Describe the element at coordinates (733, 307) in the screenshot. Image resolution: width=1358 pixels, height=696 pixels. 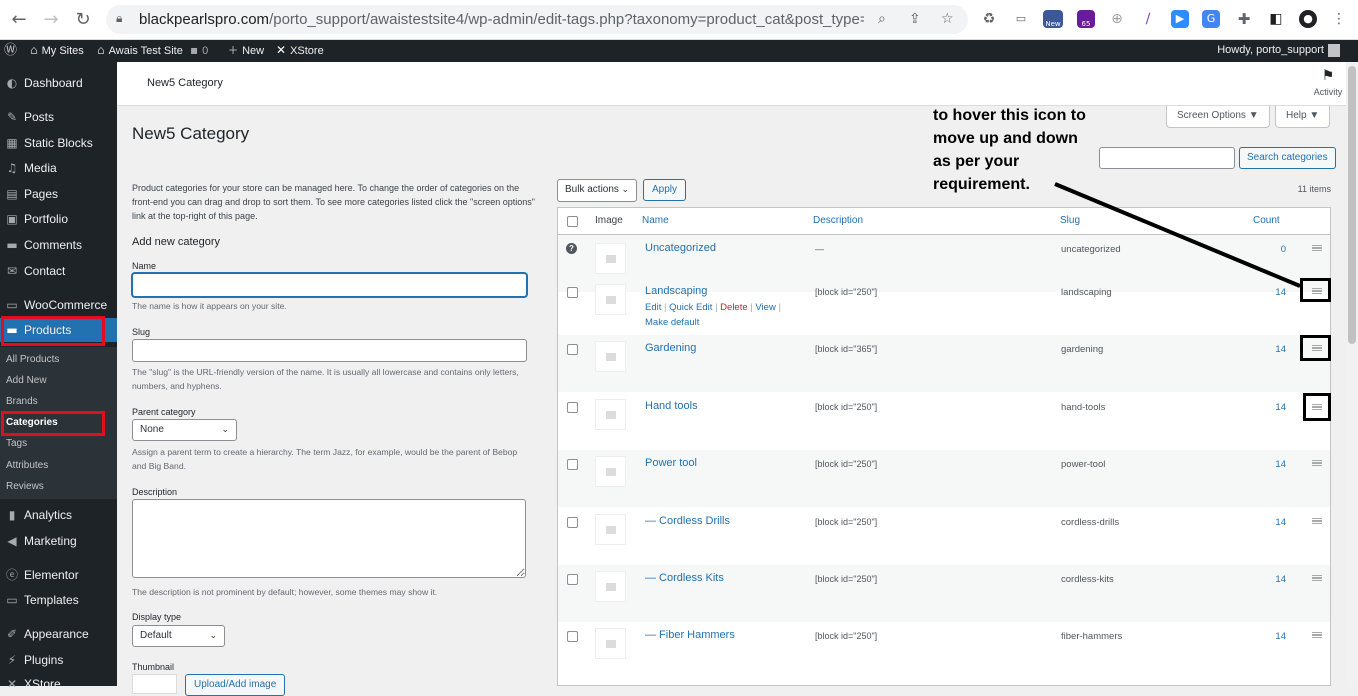
I see `delete-link: Delete` at that location.